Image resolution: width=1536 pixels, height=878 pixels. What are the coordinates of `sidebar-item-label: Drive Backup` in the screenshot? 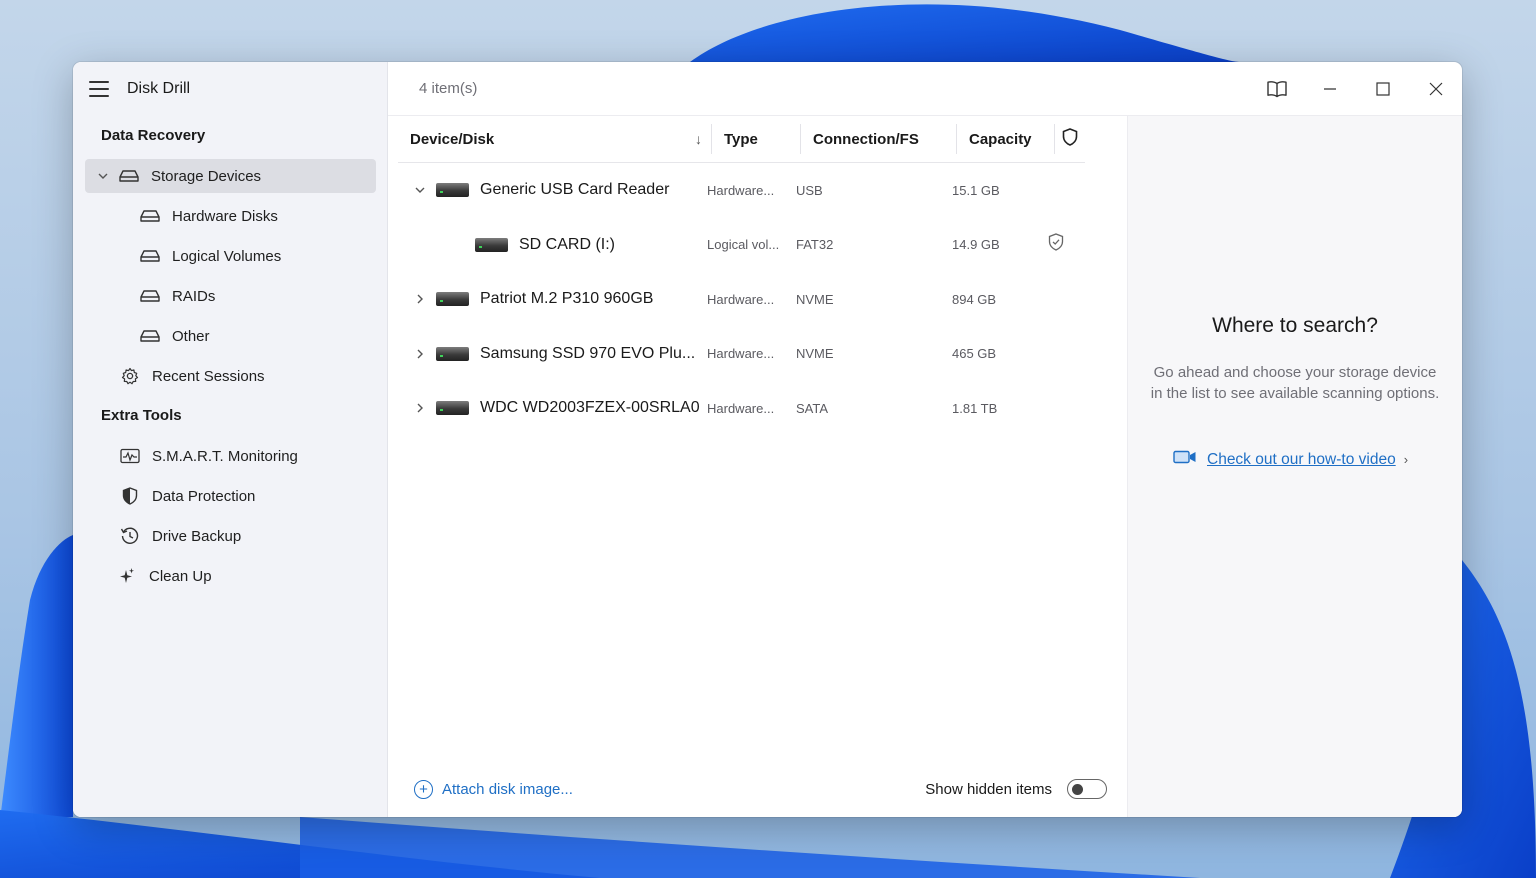 It's located at (197, 536).